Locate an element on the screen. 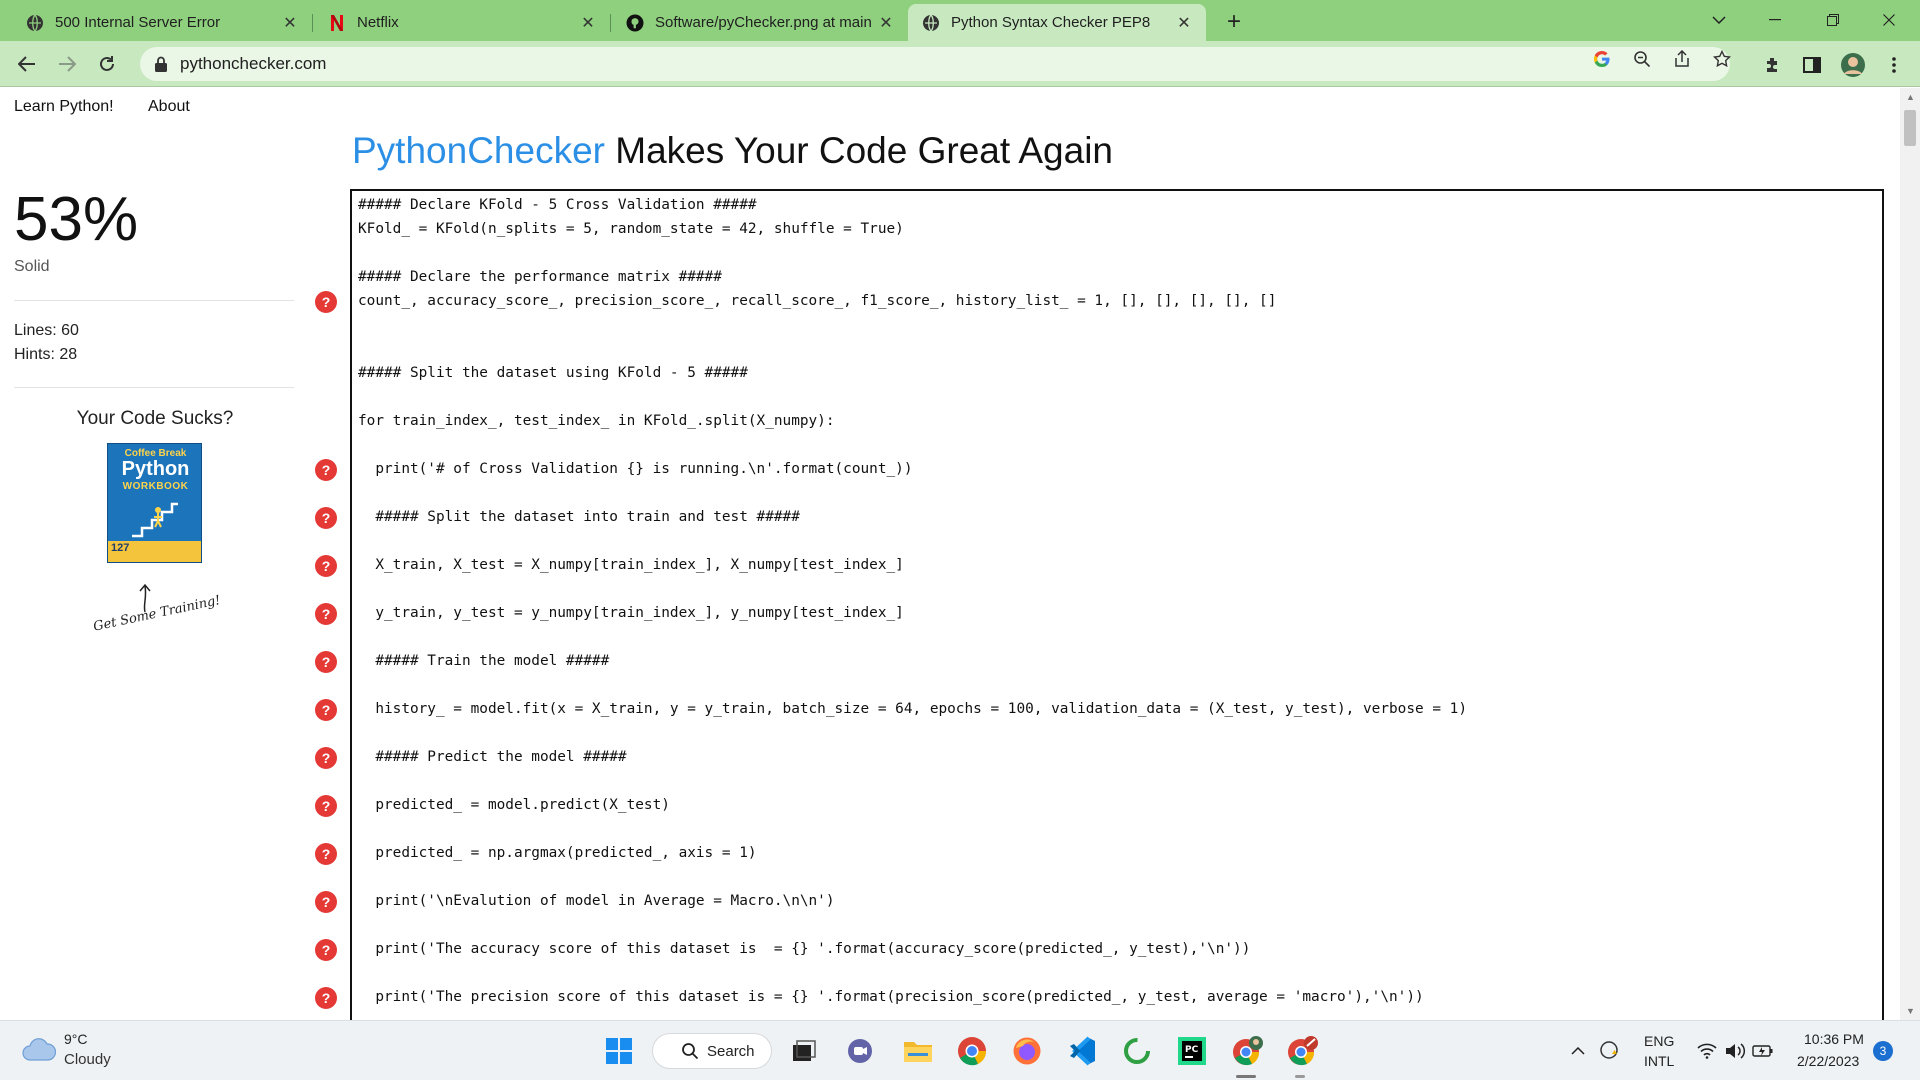 Image resolution: width=1920 pixels, height=1080 pixels. tab-netflix: Netflix ✕ is located at coordinates (462, 22).